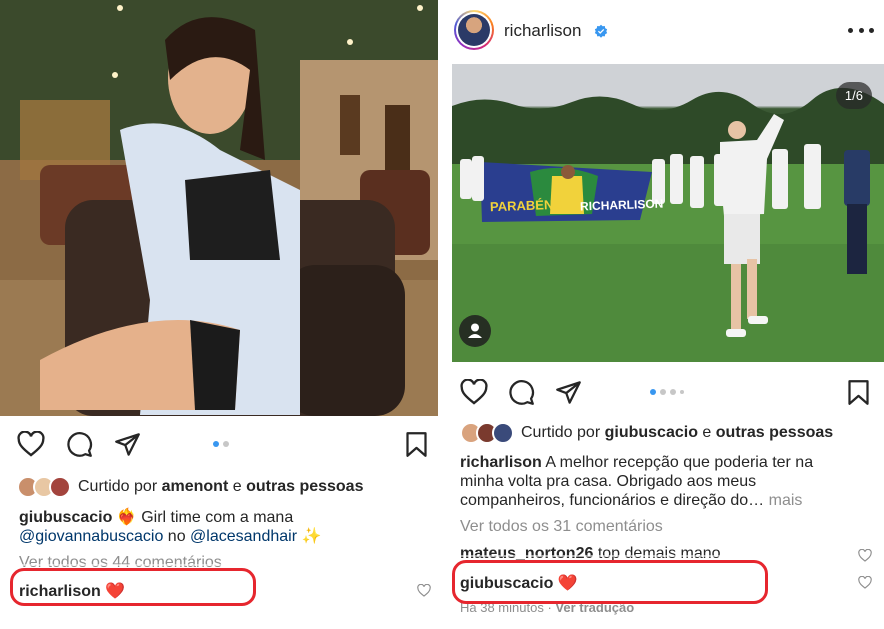 This screenshot has width=884, height=629. What do you see at coordinates (91, 536) in the screenshot?
I see `caption-mention: @giovannabuscacio` at bounding box center [91, 536].